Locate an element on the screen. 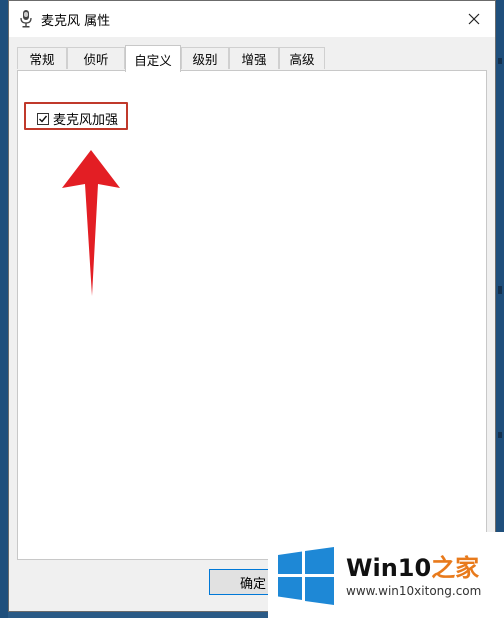 Image resolution: width=504 pixels, height=618 pixels. tab-strip: 常规 侦听 自定义 级别 增强 高级 is located at coordinates (252, 58).